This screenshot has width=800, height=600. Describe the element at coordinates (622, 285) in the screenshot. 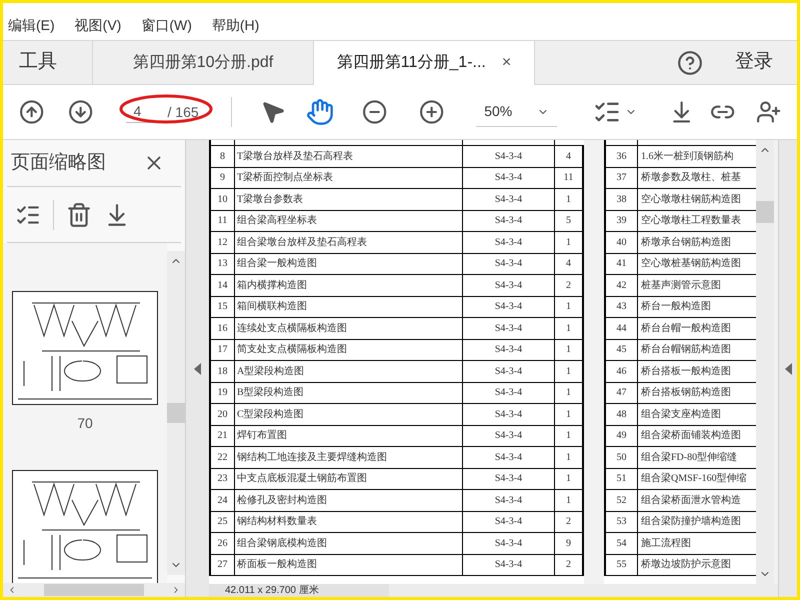

I see `table-cell: 42` at that location.